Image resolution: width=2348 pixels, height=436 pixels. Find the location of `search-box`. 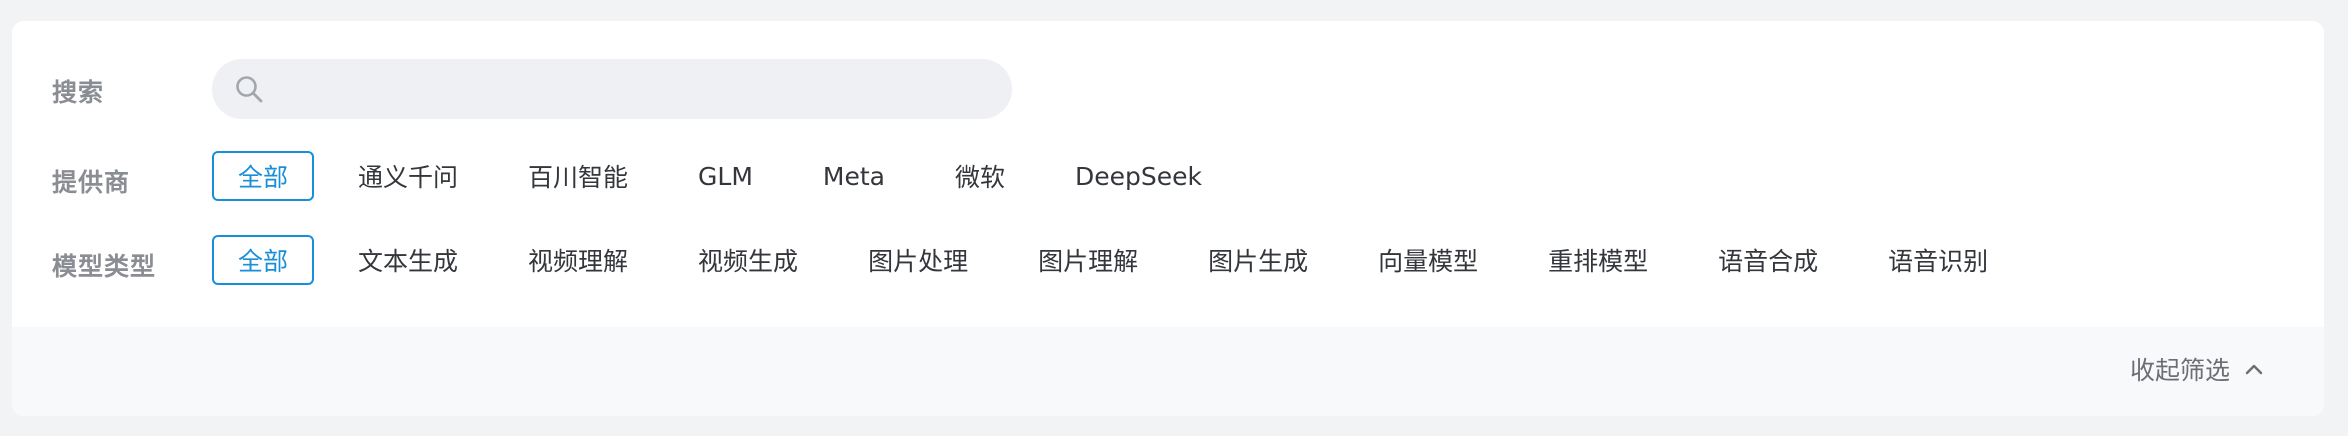

search-box is located at coordinates (612, 90).